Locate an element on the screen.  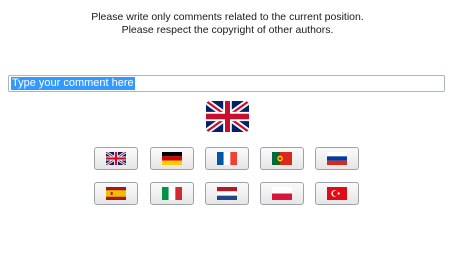
turkey-flag-icon is located at coordinates (337, 193).